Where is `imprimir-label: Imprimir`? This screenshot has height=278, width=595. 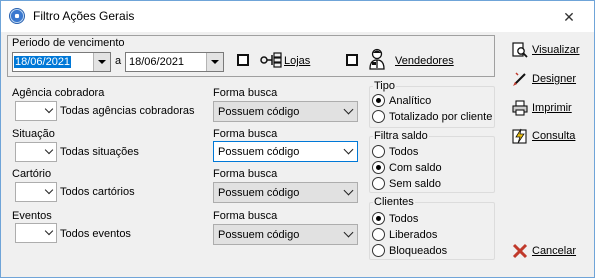
imprimir-label: Imprimir is located at coordinates (552, 108).